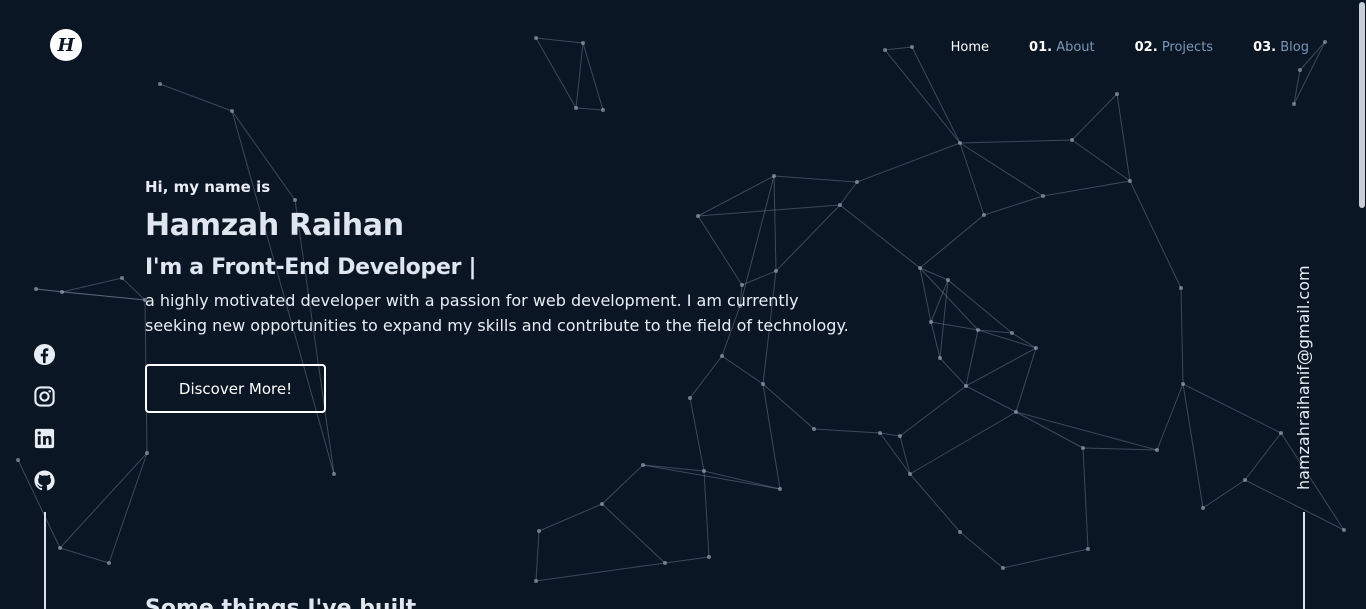 This screenshot has width=1366, height=609. I want to click on nav-projects-num: 02., so click(1146, 47).